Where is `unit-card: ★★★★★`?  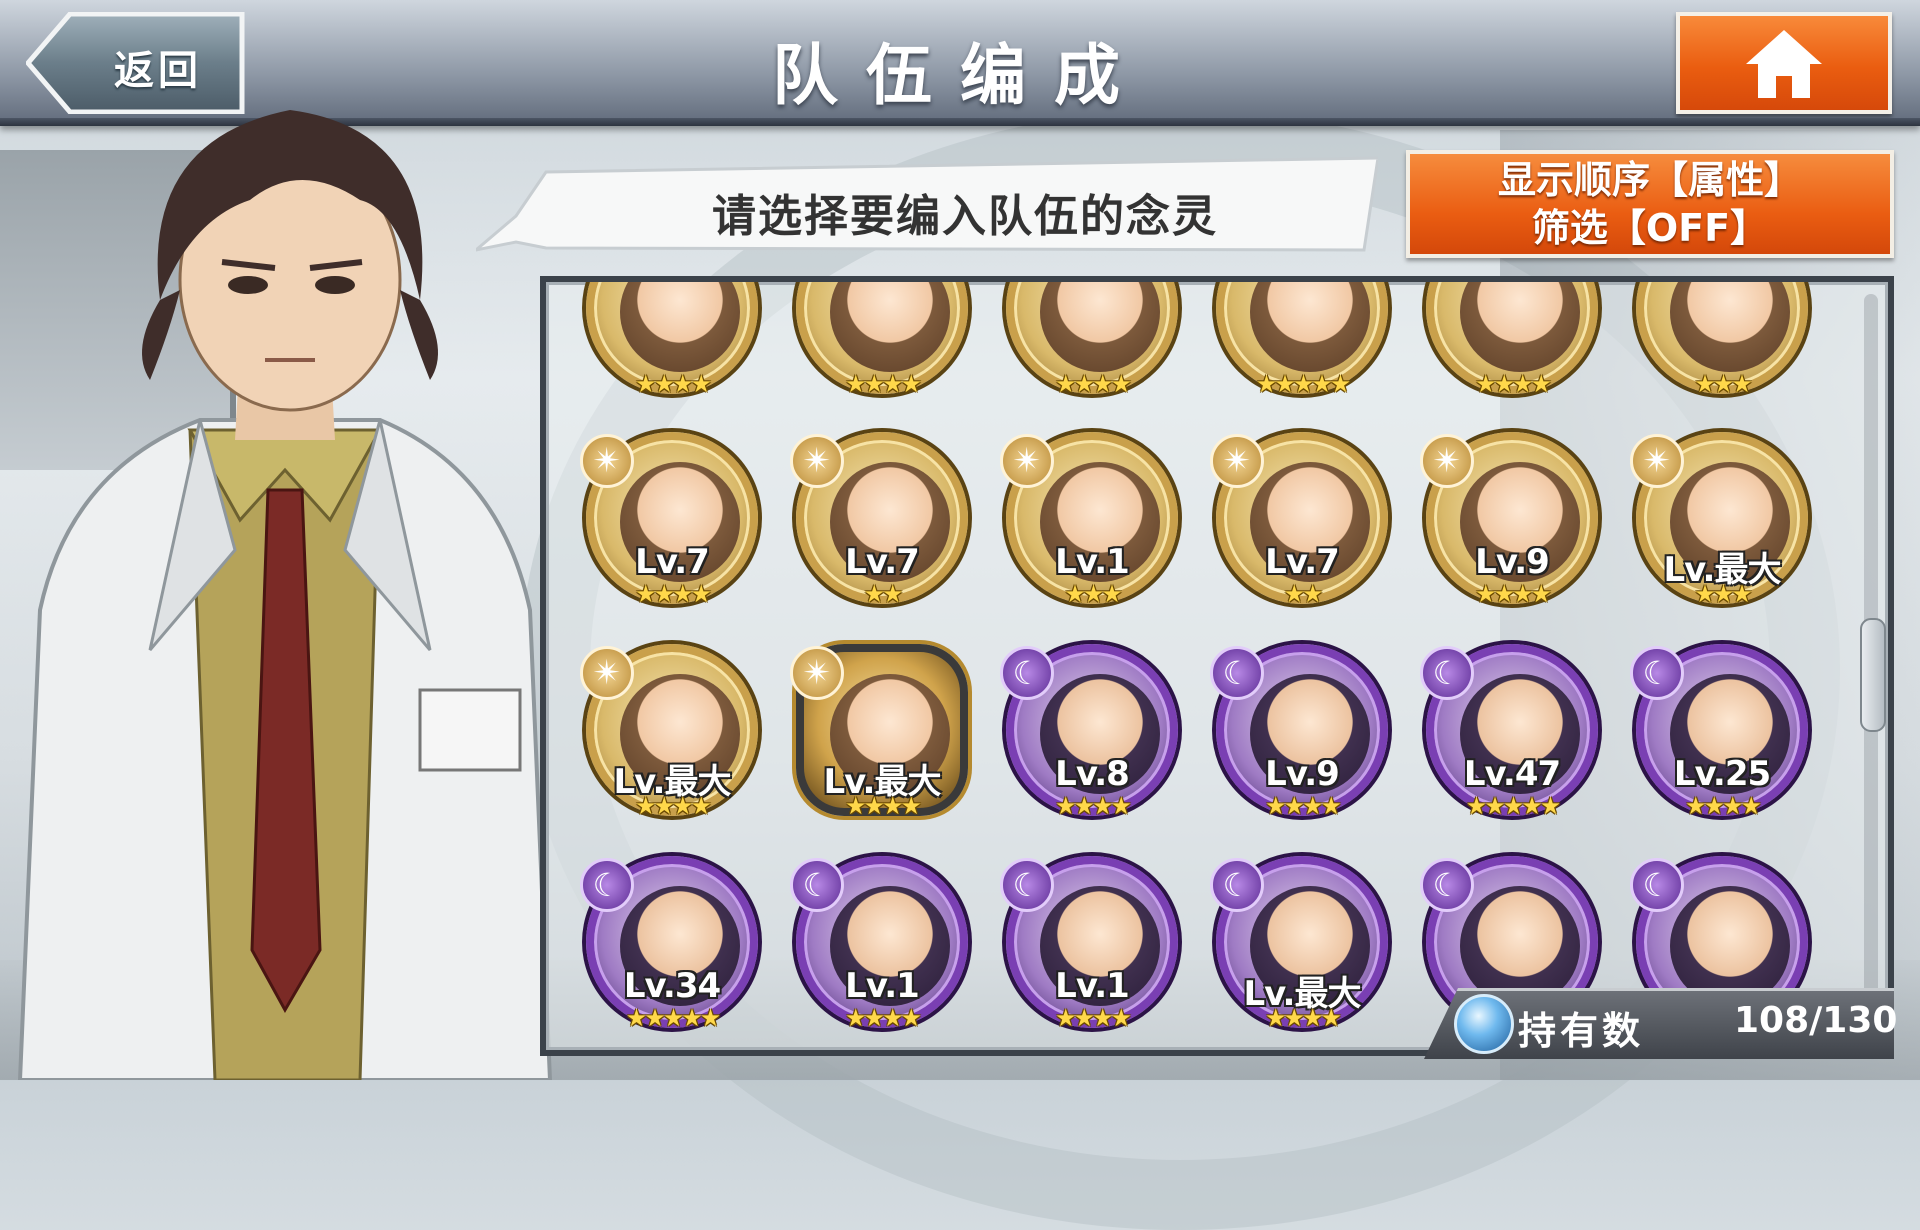 unit-card: ★★★★★ is located at coordinates (1302, 352).